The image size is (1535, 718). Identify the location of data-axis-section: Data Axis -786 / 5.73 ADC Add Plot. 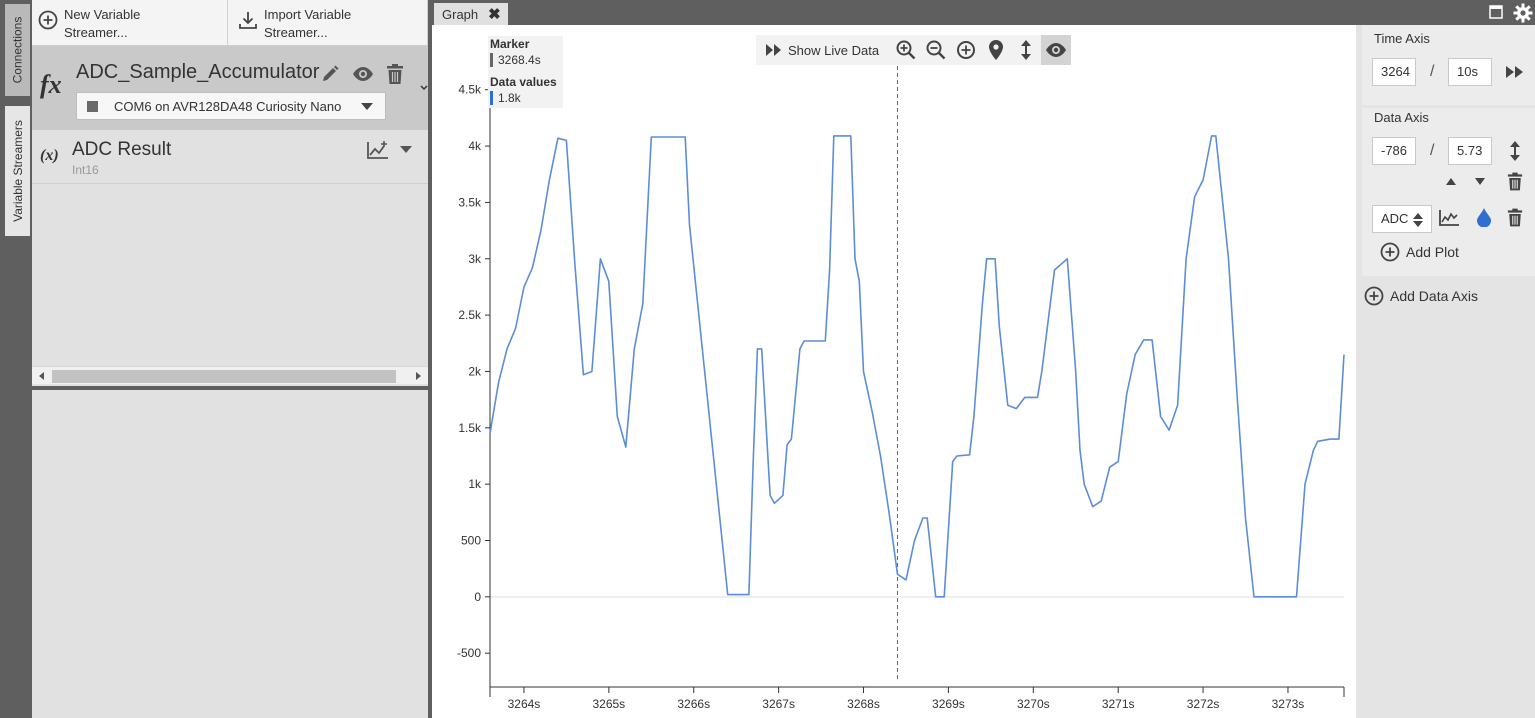
(1448, 192).